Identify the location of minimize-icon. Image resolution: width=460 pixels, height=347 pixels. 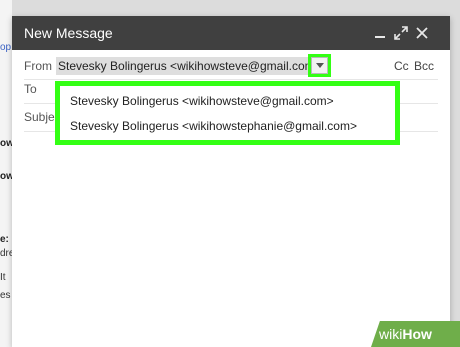
(380, 33).